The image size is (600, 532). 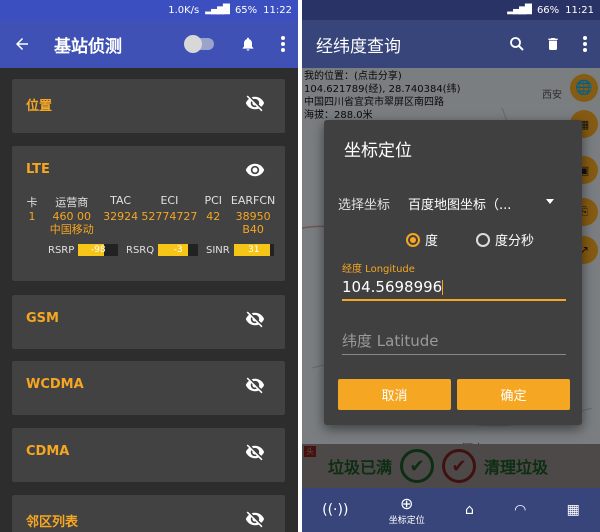 What do you see at coordinates (148, 388) in the screenshot?
I see `wcdma-card: WCDMA` at bounding box center [148, 388].